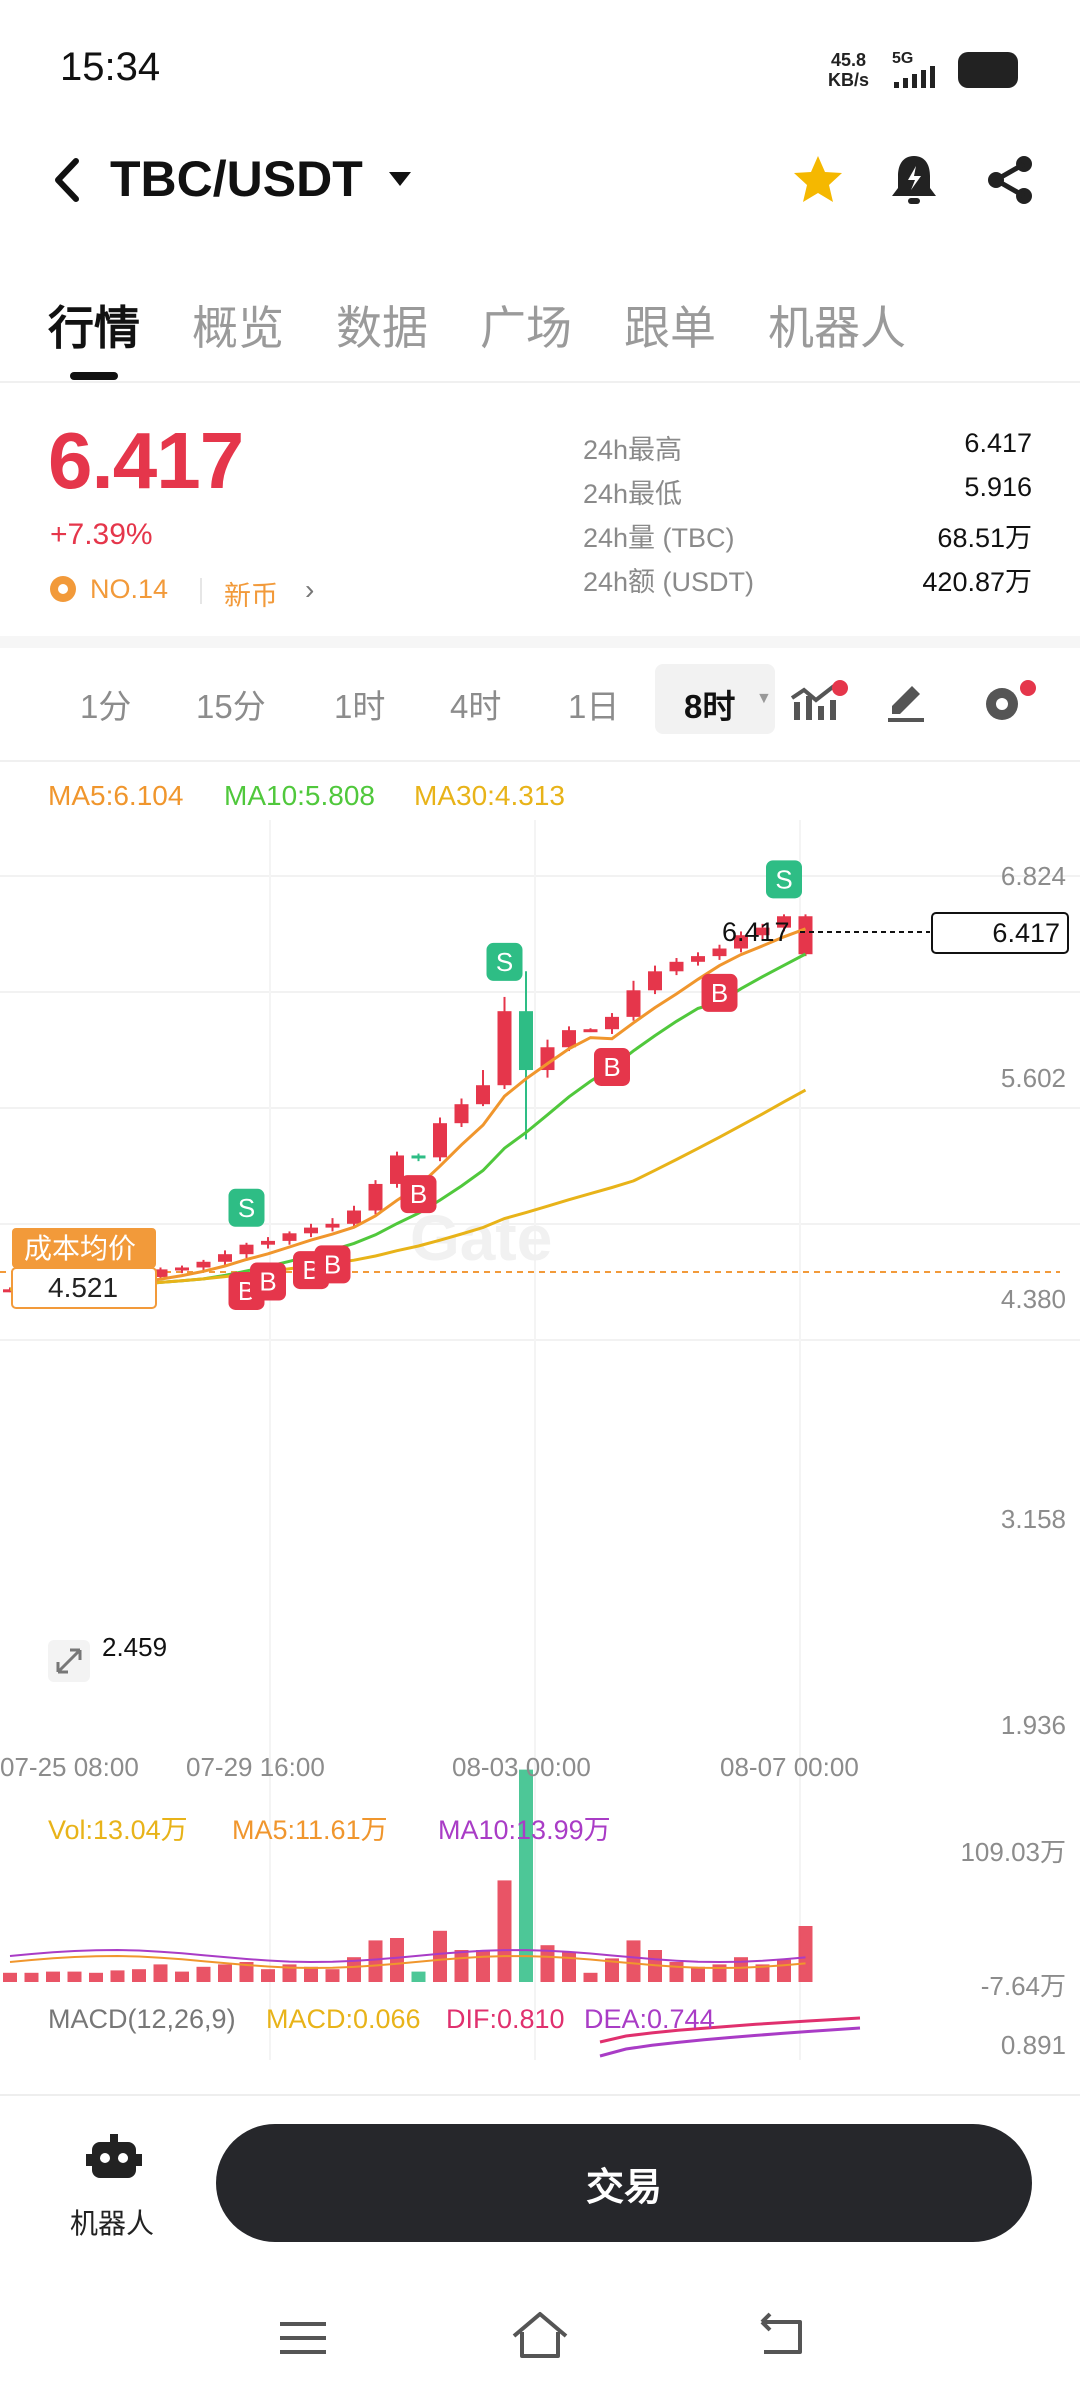 Image resolution: width=1080 pixels, height=2400 pixels. Describe the element at coordinates (789, 1767) in the screenshot. I see `x-tick: 08-07 00:00` at that location.